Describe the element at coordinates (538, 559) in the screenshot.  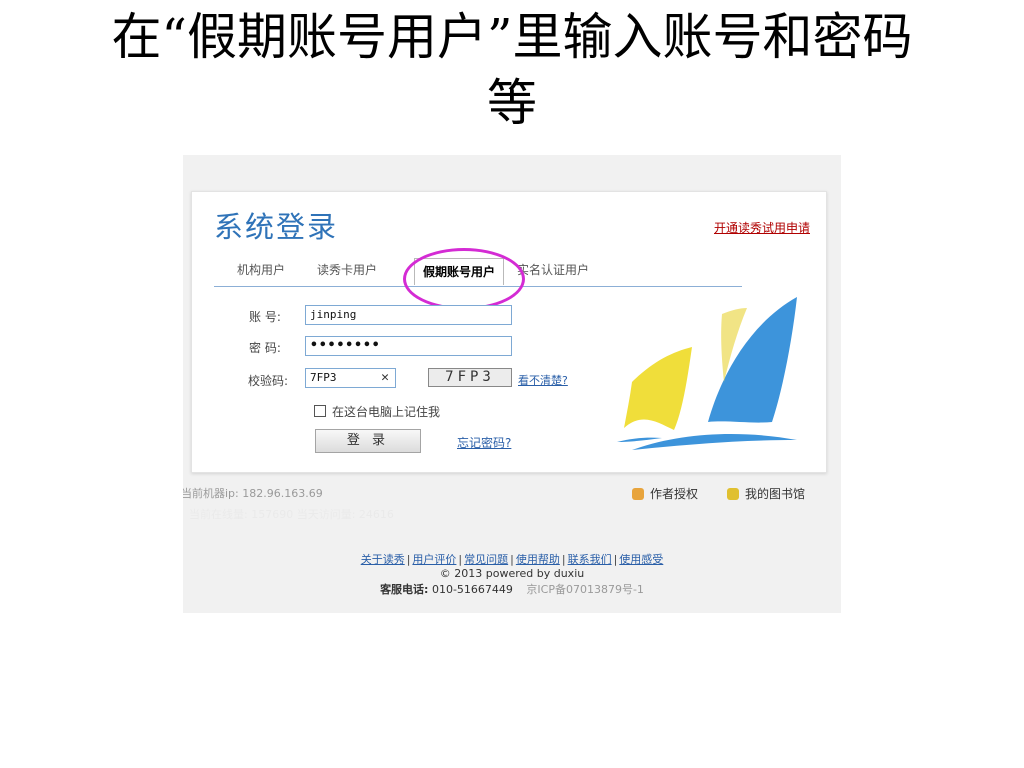
I see `footer-link-help: 使用帮助` at that location.